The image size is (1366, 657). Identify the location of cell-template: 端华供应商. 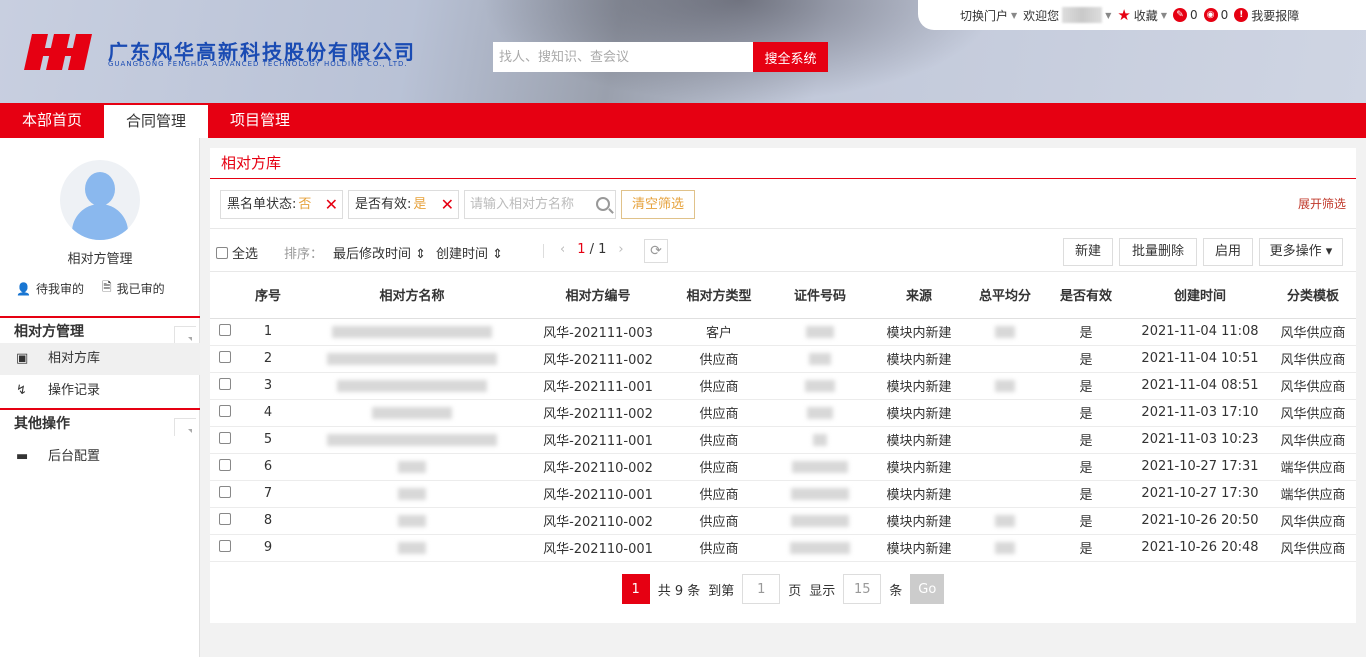
(1313, 494).